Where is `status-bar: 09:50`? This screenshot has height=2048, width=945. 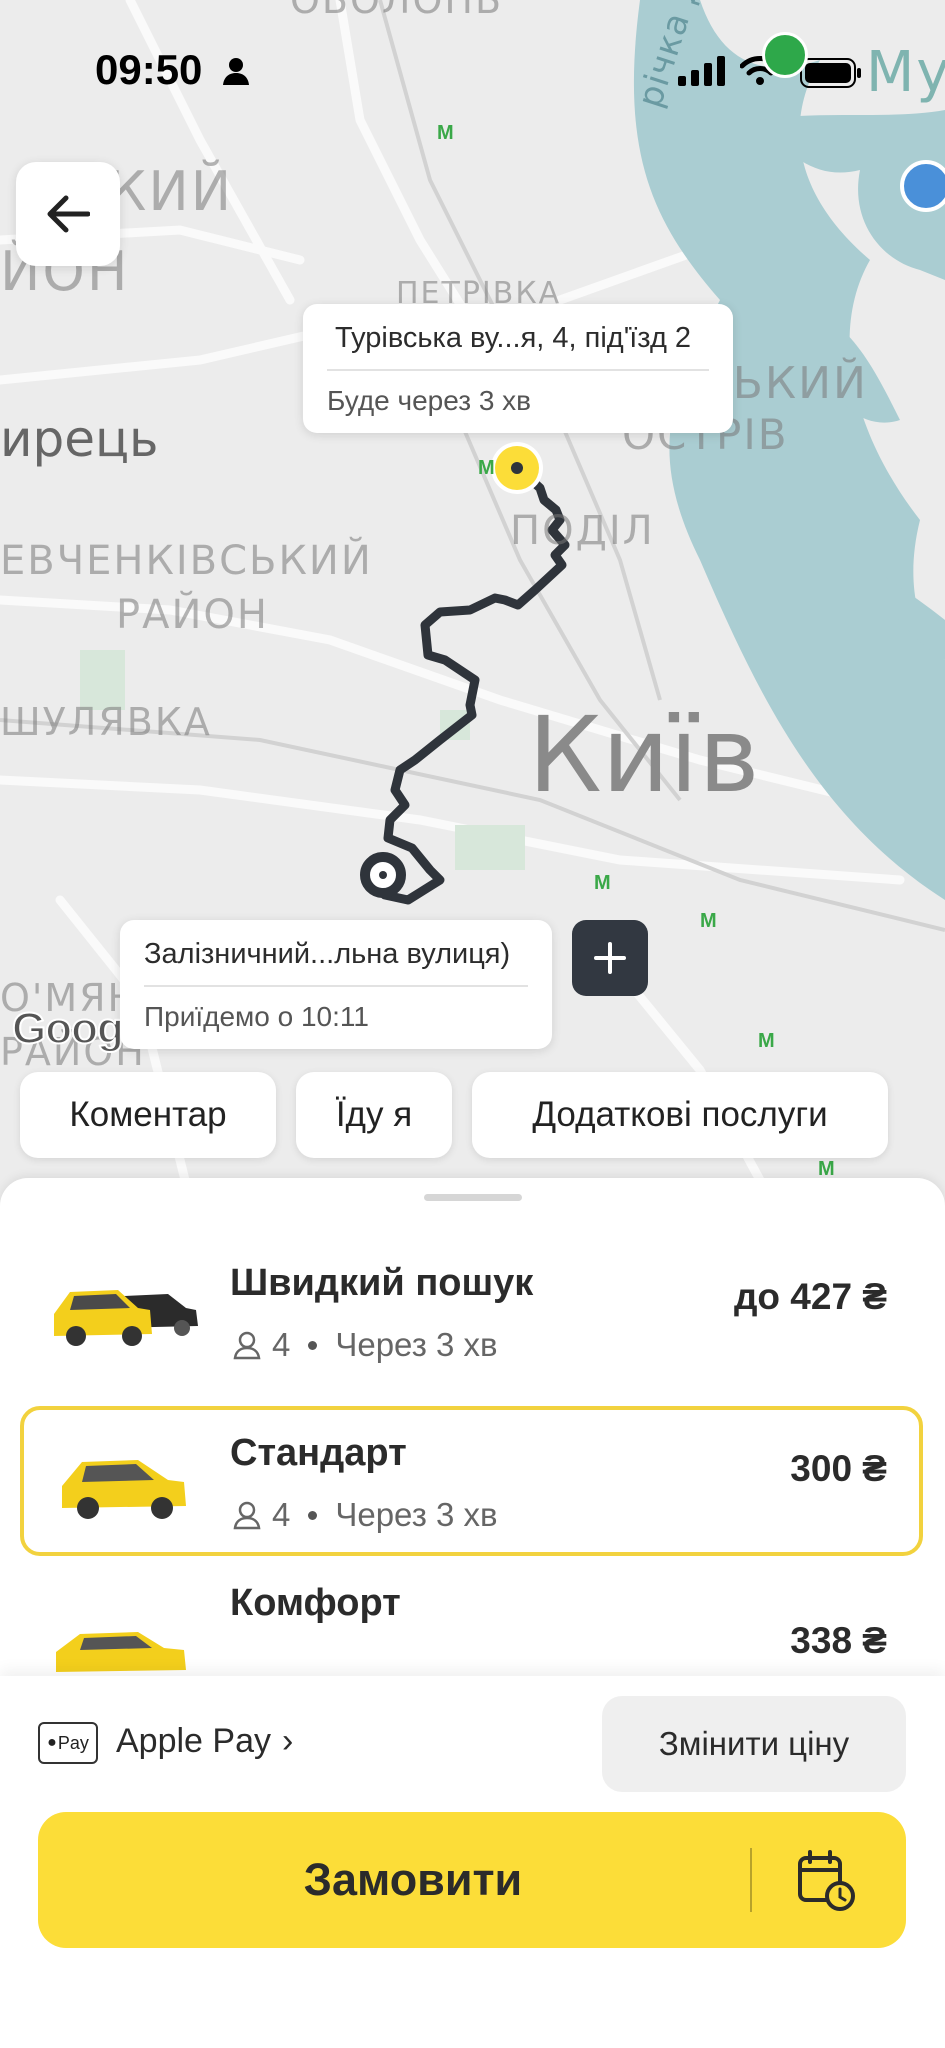
status-bar: 09:50 is located at coordinates (472, 66).